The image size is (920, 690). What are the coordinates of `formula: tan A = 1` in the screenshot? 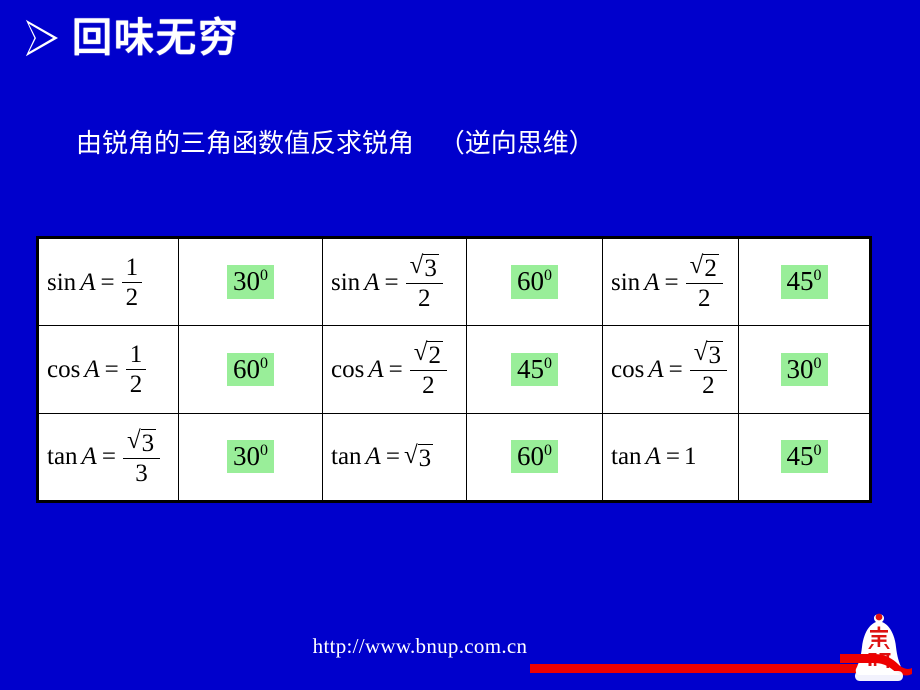 It's located at (653, 456).